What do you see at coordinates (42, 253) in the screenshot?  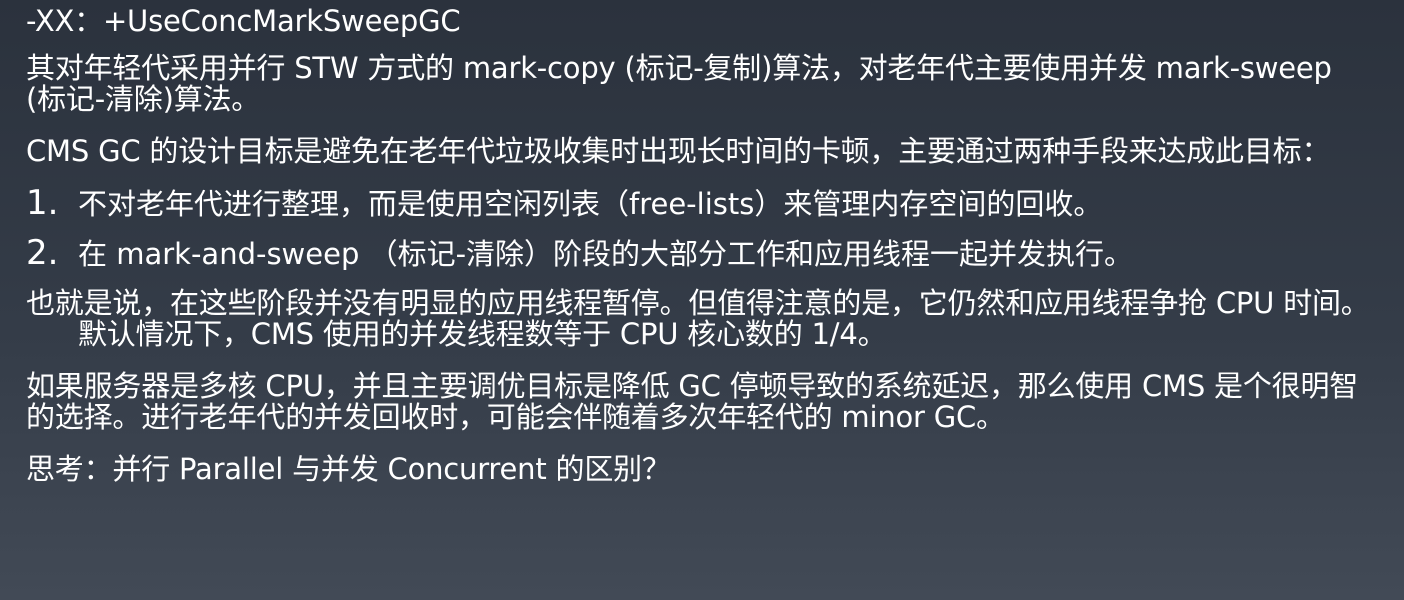 I see `list-item-number: 2.` at bounding box center [42, 253].